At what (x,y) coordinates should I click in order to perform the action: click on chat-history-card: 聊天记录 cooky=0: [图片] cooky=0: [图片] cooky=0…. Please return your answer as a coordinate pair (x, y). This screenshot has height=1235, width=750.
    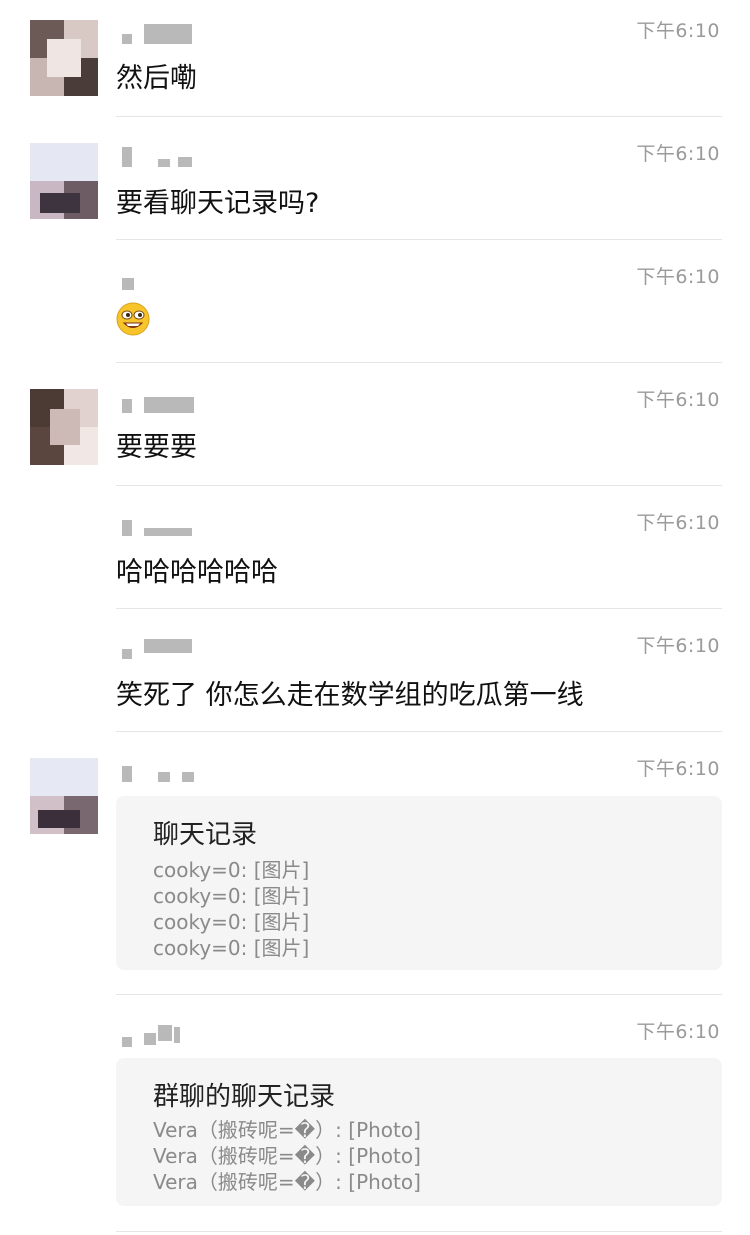
    Looking at the image, I should click on (419, 883).